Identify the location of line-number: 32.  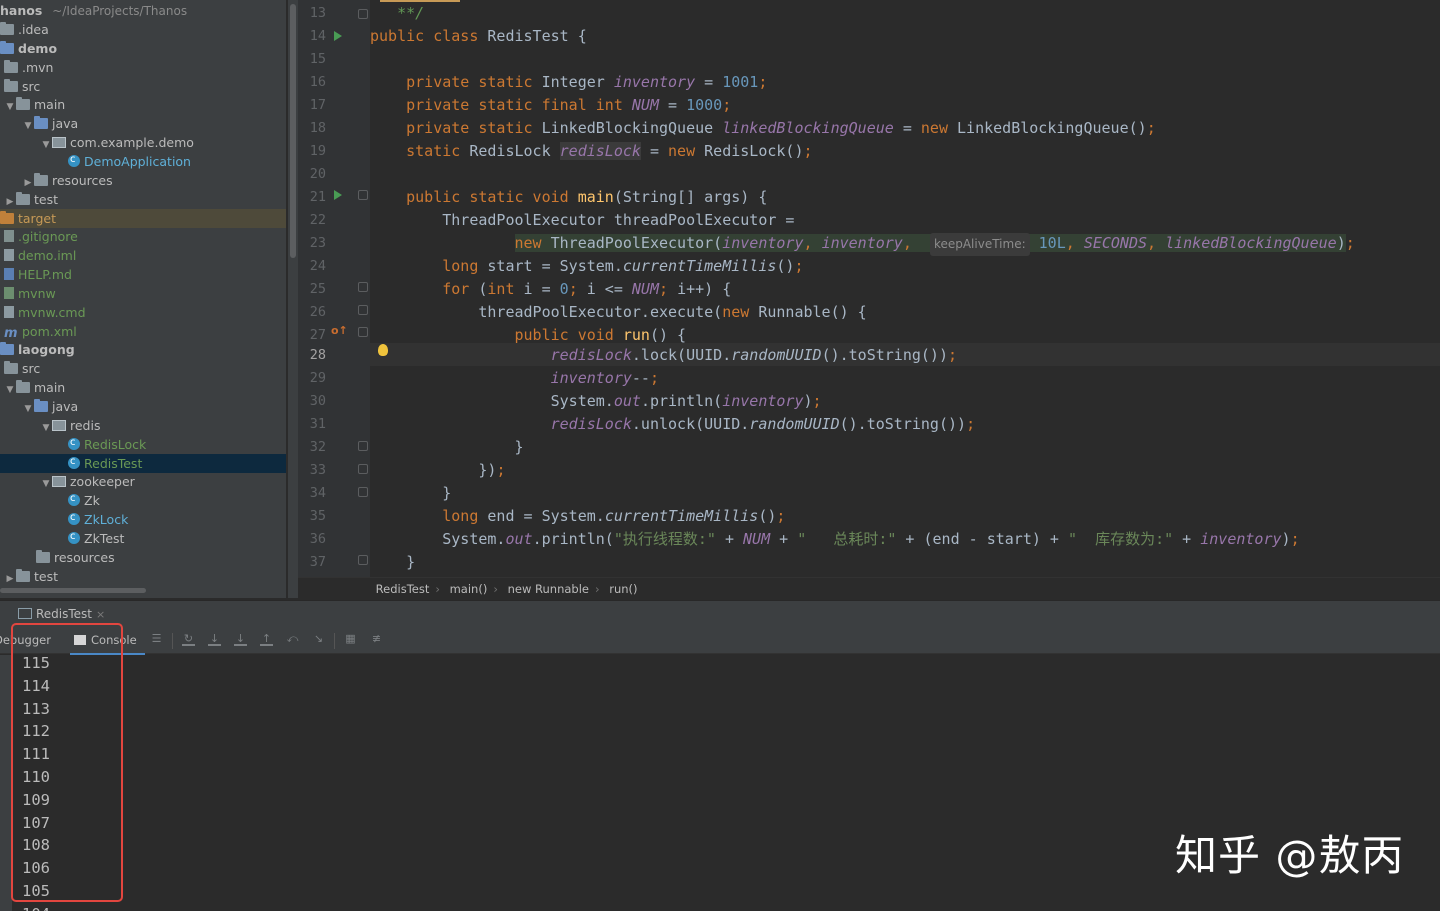
(312, 447).